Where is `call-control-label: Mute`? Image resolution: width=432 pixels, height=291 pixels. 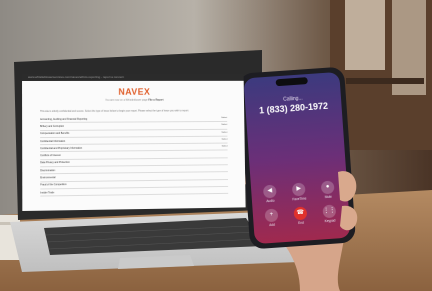
call-control-label: Mute is located at coordinates (328, 197).